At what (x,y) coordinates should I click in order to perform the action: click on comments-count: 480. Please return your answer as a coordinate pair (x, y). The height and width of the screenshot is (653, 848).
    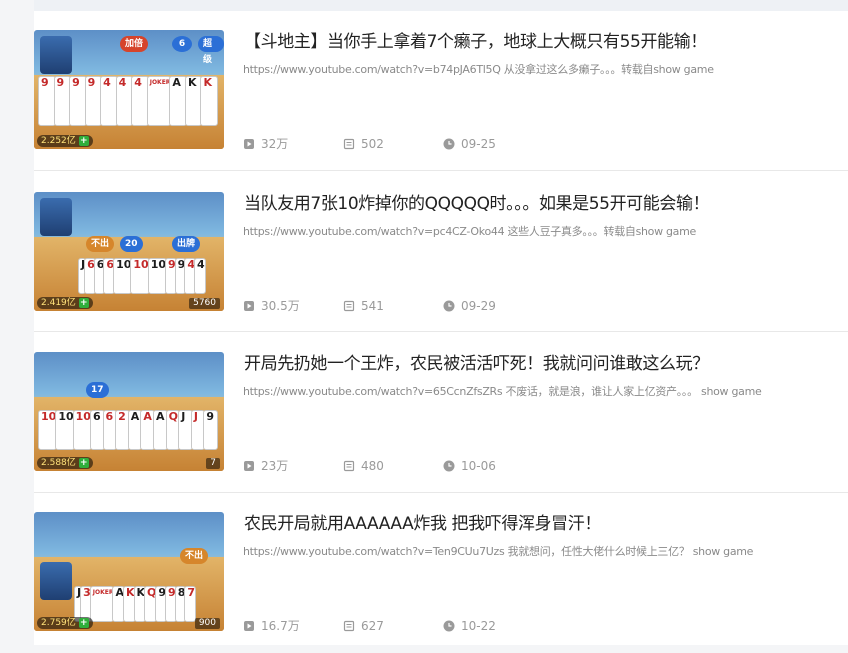
    Looking at the image, I should click on (372, 466).